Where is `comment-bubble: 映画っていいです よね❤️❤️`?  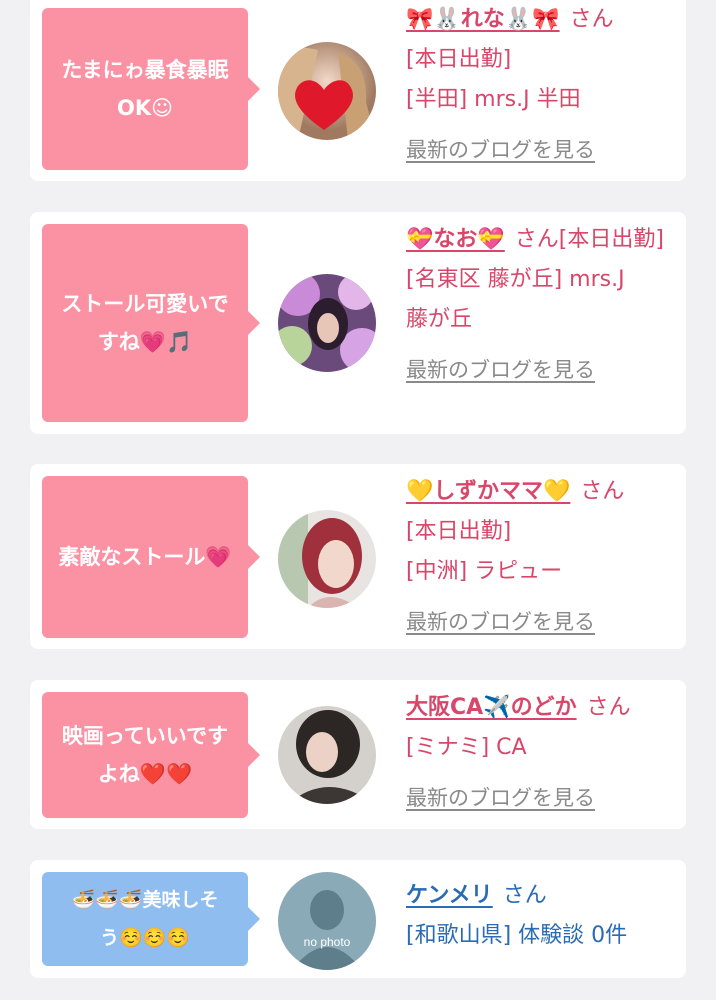
comment-bubble: 映画っていいです よね❤️❤️ is located at coordinates (151, 755).